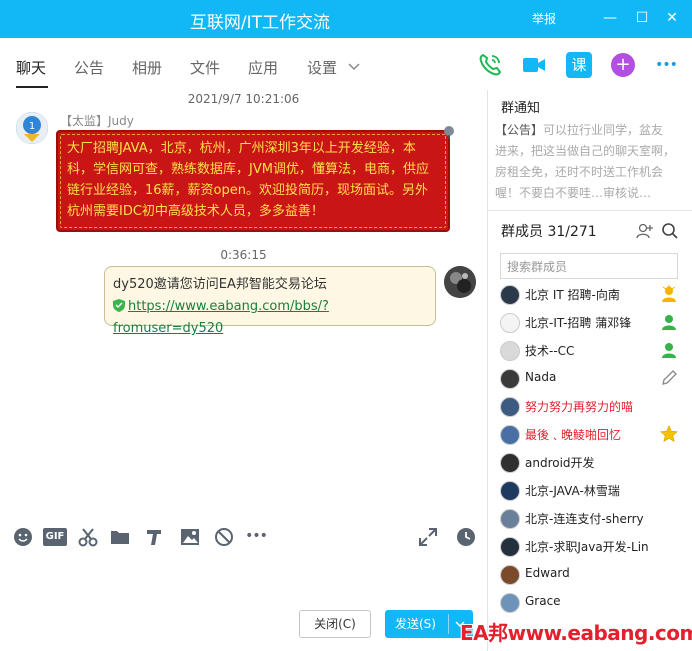 This screenshot has height=651, width=692. I want to click on blocked-icon, so click(224, 537).